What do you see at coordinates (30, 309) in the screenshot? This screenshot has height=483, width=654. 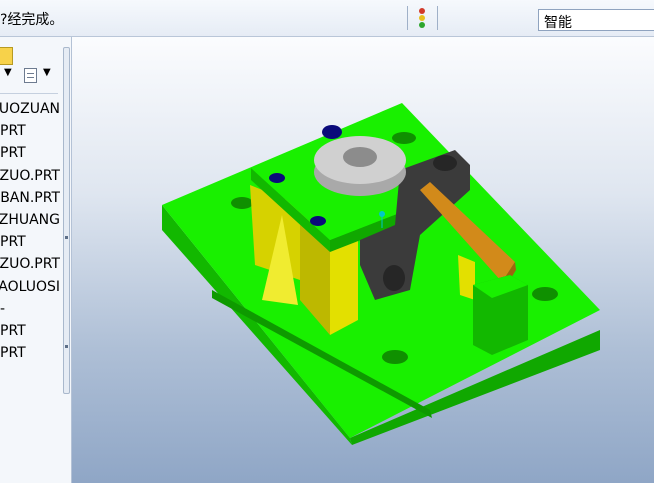 I see `tree-item: -` at bounding box center [30, 309].